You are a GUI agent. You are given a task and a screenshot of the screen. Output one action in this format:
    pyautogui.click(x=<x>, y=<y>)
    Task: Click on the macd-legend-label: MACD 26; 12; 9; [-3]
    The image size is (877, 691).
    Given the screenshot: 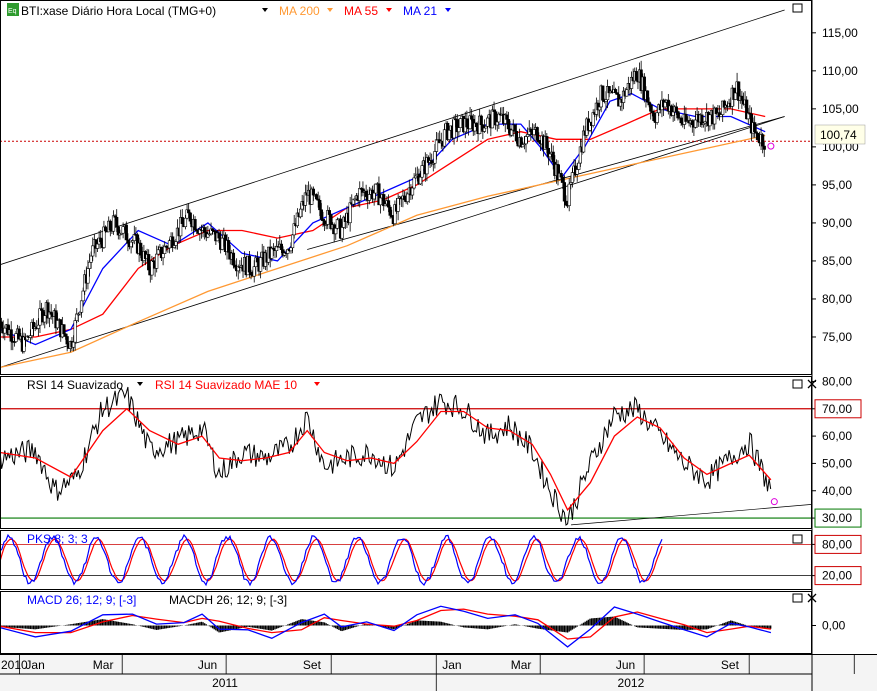 What is the action you would take?
    pyautogui.click(x=81, y=600)
    